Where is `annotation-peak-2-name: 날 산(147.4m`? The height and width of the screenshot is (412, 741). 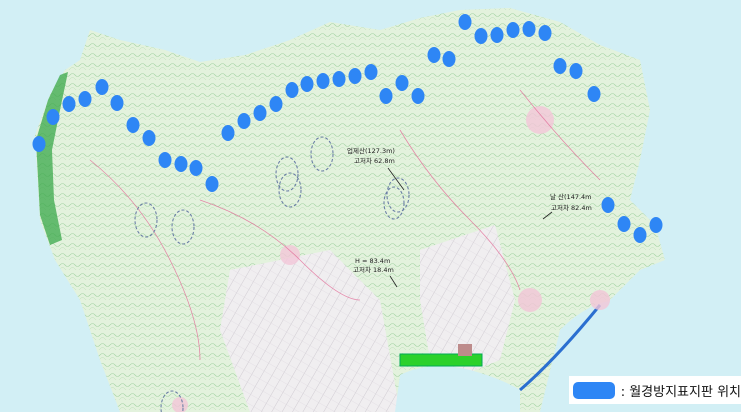
annotation-peak-2-name: 날 산(147.4m is located at coordinates (571, 196).